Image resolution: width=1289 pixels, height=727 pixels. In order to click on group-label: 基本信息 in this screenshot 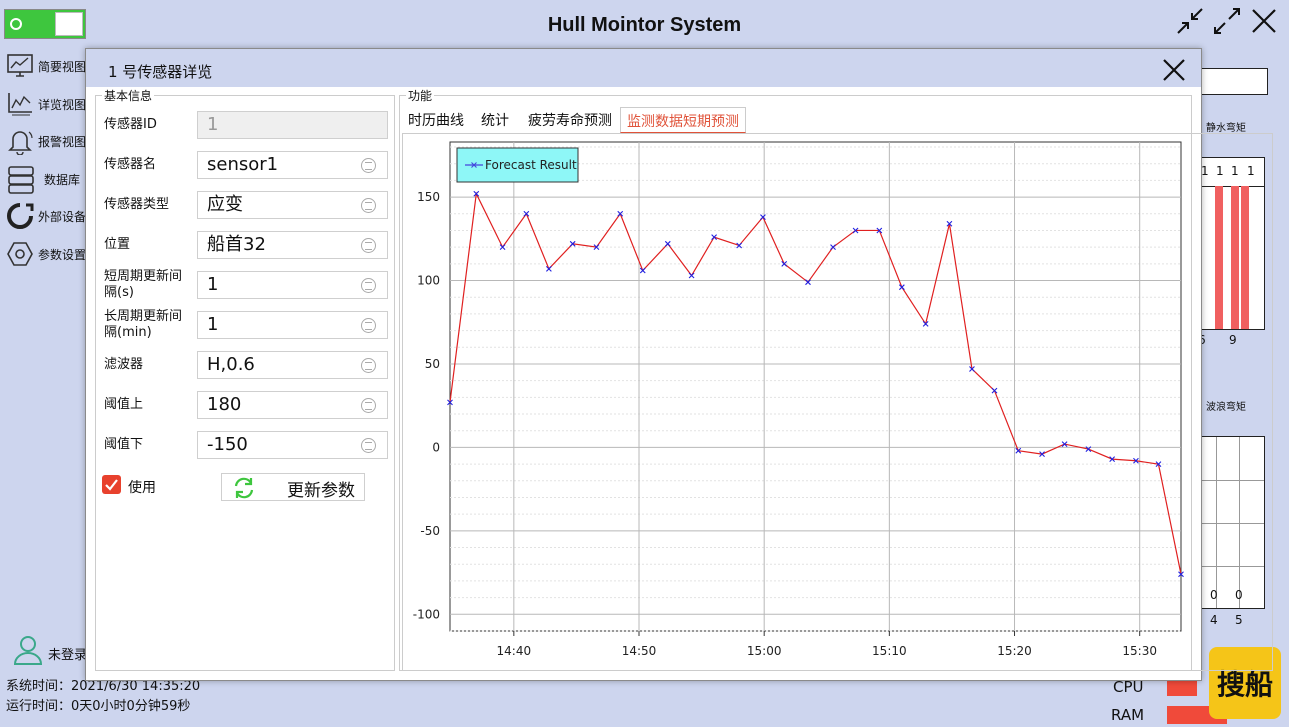, I will do `click(128, 95)`.